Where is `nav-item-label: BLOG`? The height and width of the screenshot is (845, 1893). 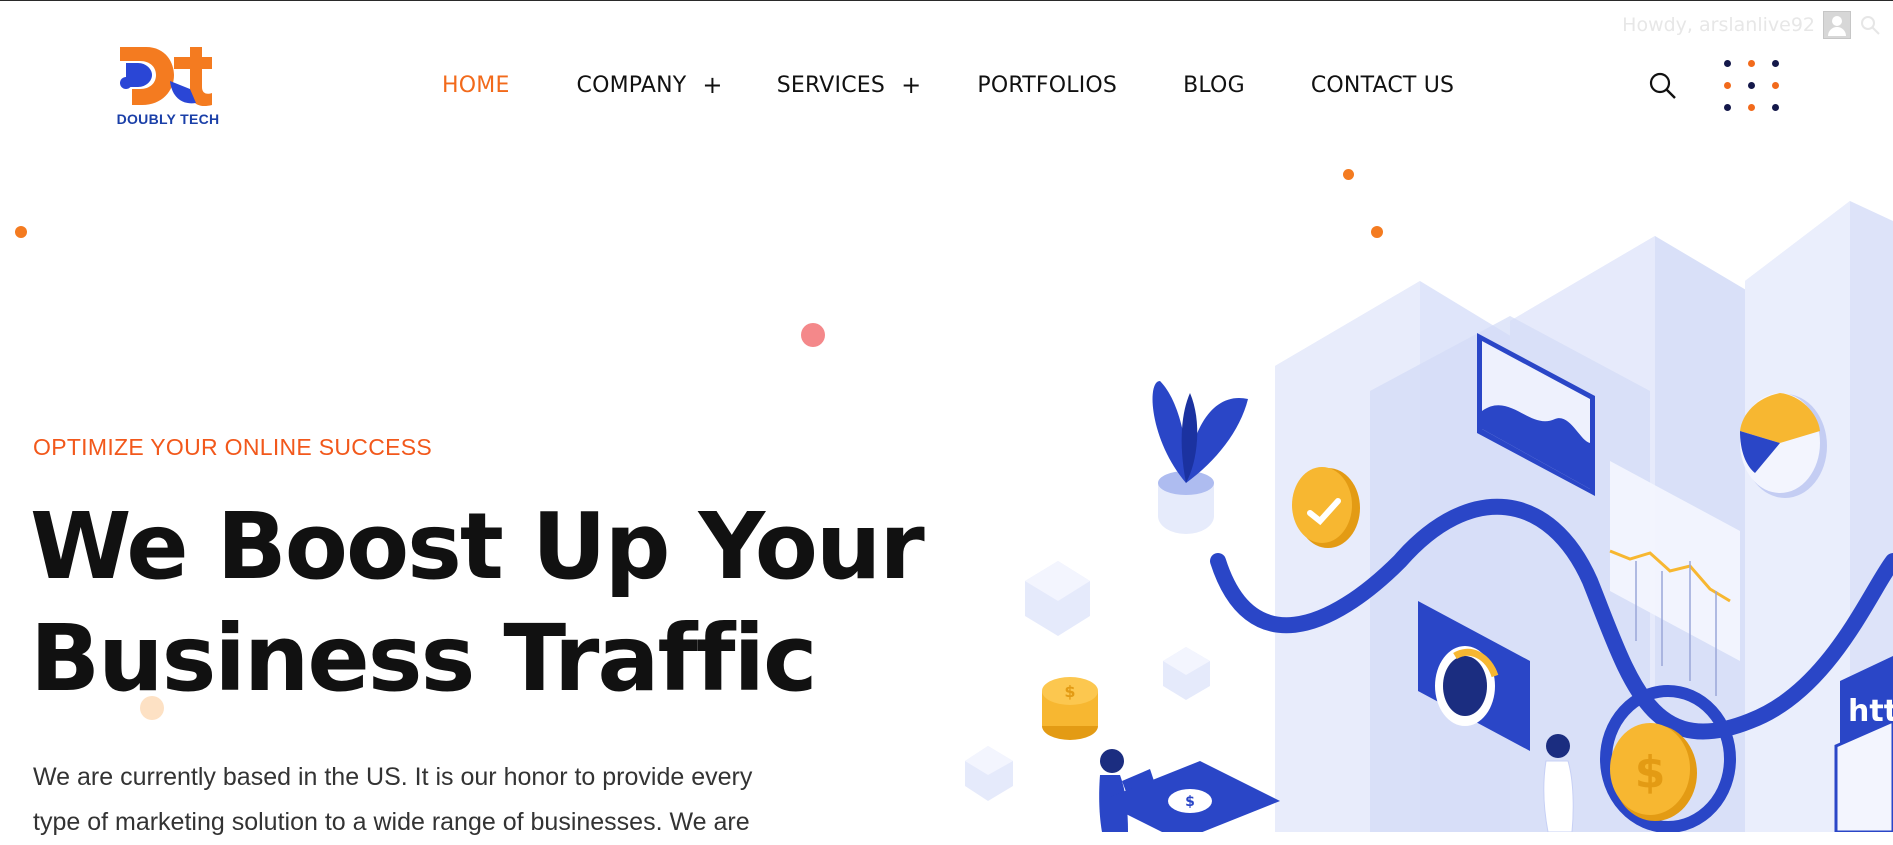
nav-item-label: BLOG is located at coordinates (1214, 85).